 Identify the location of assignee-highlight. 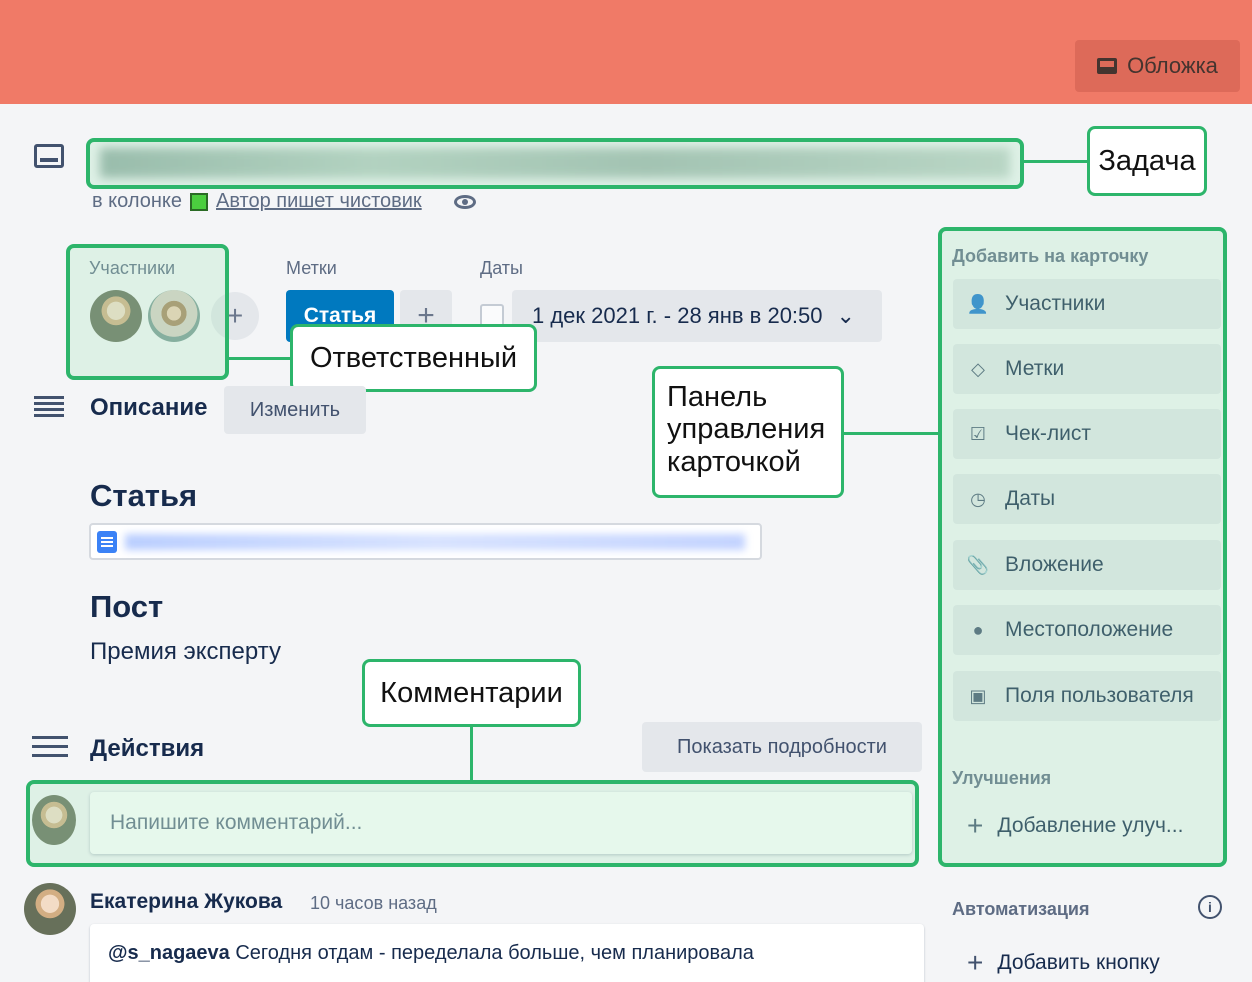
(147, 312).